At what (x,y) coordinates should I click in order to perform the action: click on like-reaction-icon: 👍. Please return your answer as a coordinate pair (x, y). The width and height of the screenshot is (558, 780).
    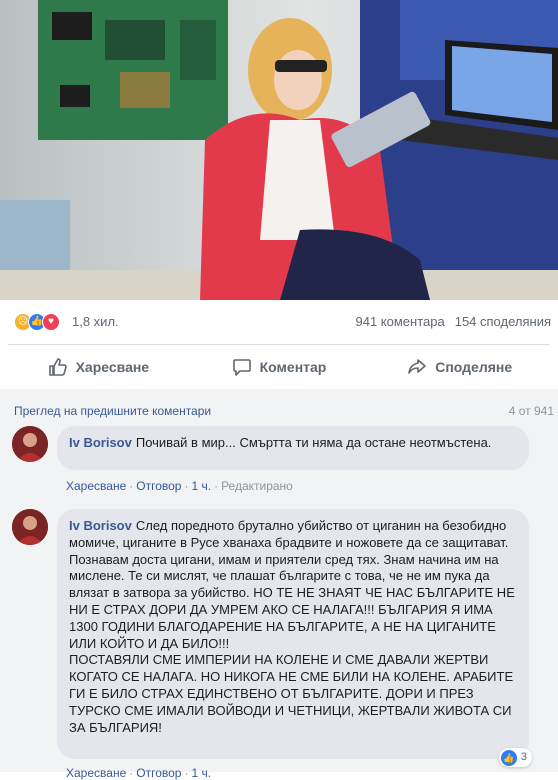
    Looking at the image, I should click on (508, 757).